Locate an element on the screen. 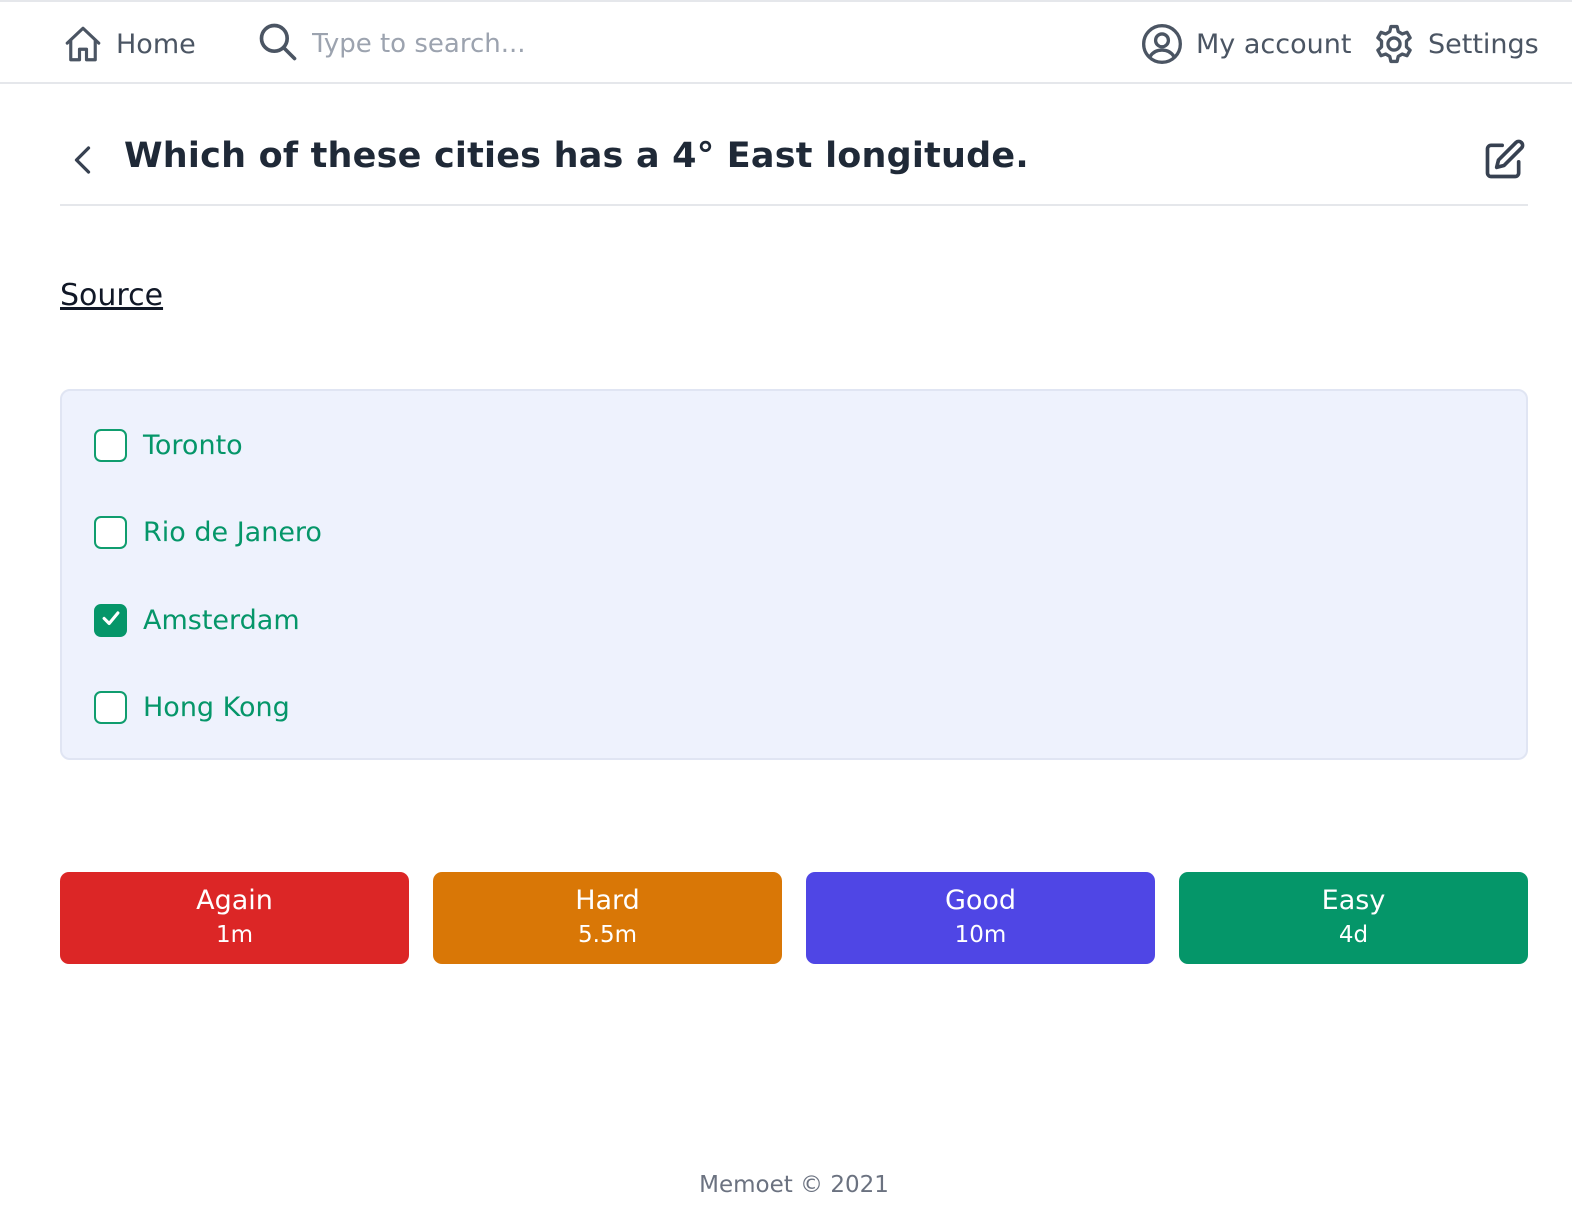 Image resolution: width=1572 pixels, height=1230 pixels. rate-good-button: Good 10m is located at coordinates (980, 918).